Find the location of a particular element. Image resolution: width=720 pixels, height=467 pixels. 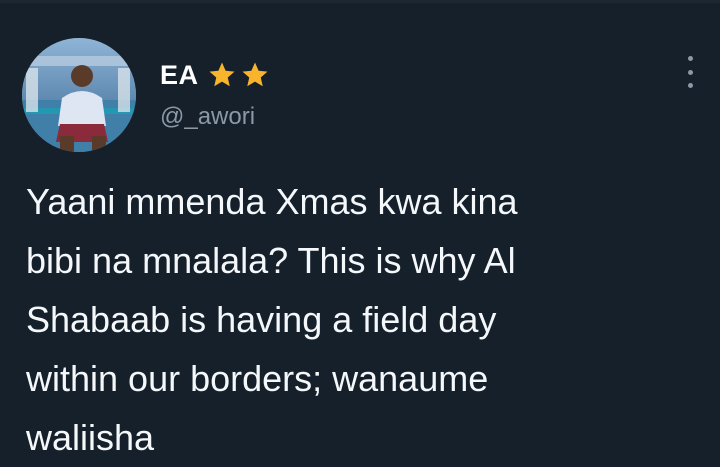

user-handle: @_awori is located at coordinates (207, 117).